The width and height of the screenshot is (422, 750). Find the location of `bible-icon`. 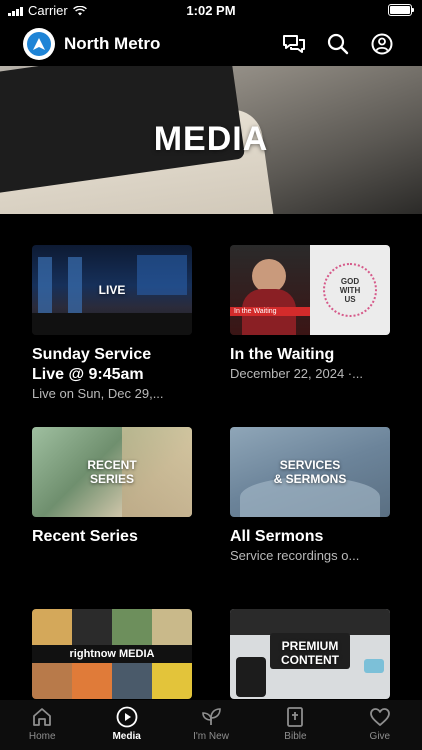

bible-icon is located at coordinates (295, 717).